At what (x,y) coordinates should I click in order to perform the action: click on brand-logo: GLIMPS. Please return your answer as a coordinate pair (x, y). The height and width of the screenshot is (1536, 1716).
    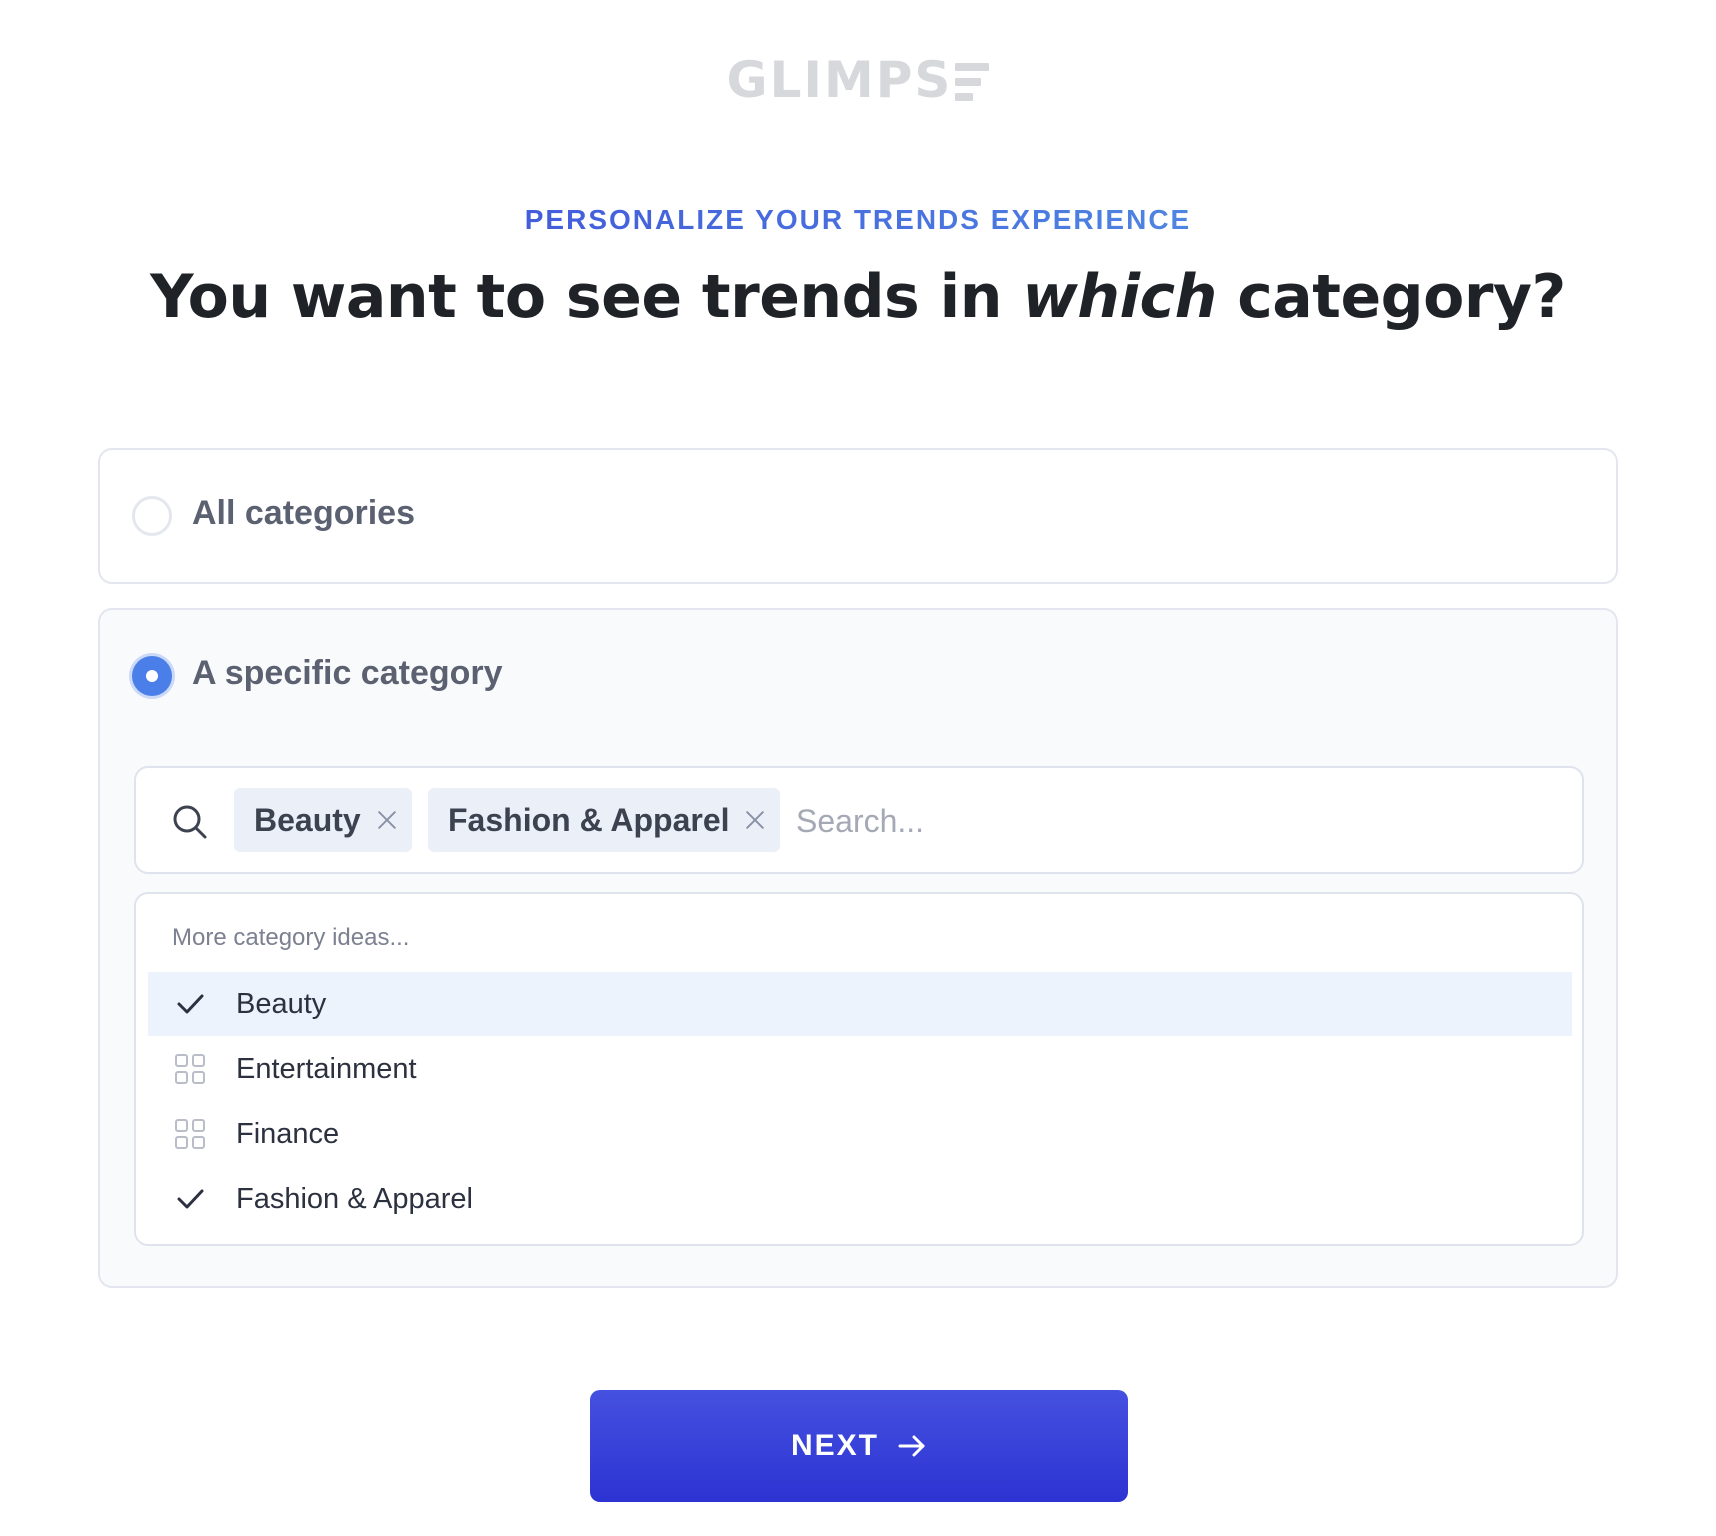
    Looking at the image, I should click on (858, 80).